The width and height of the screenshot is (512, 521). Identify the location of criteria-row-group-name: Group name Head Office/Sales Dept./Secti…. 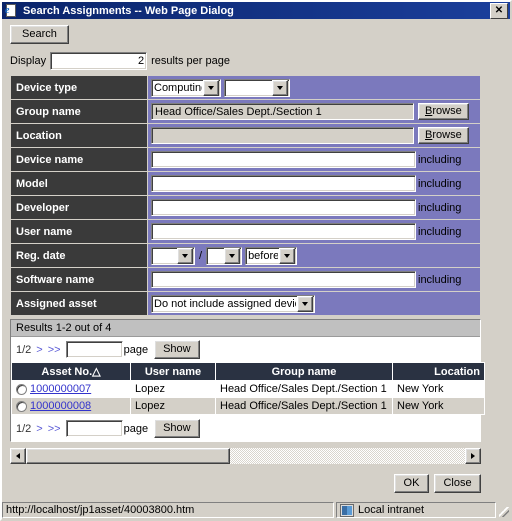
(245, 111).